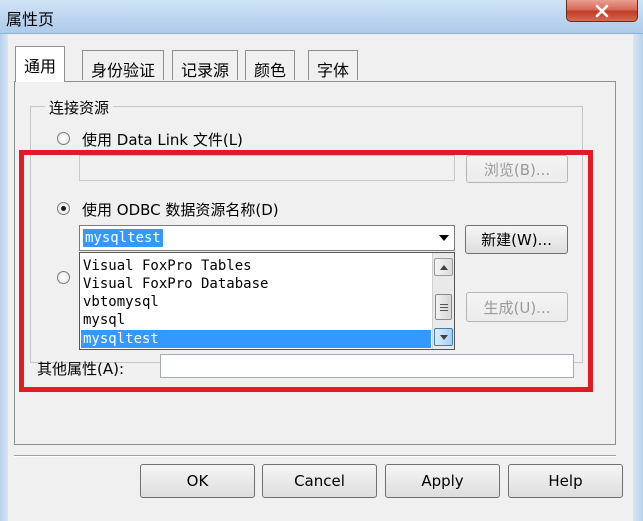 The image size is (643, 521). What do you see at coordinates (123, 65) in the screenshot?
I see `tab-authentication: 身份验证` at bounding box center [123, 65].